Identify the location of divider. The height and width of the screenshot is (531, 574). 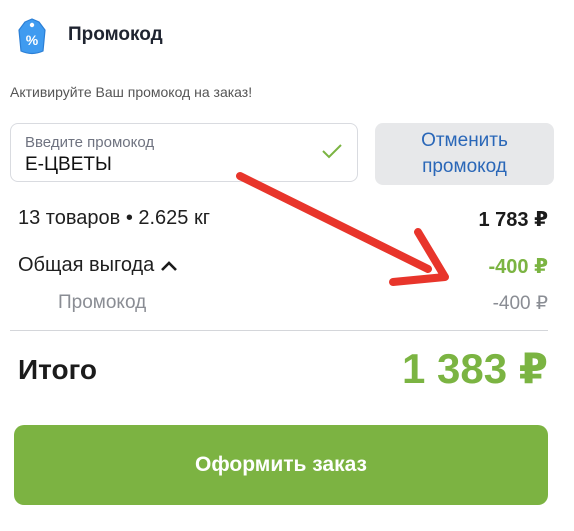
(279, 330).